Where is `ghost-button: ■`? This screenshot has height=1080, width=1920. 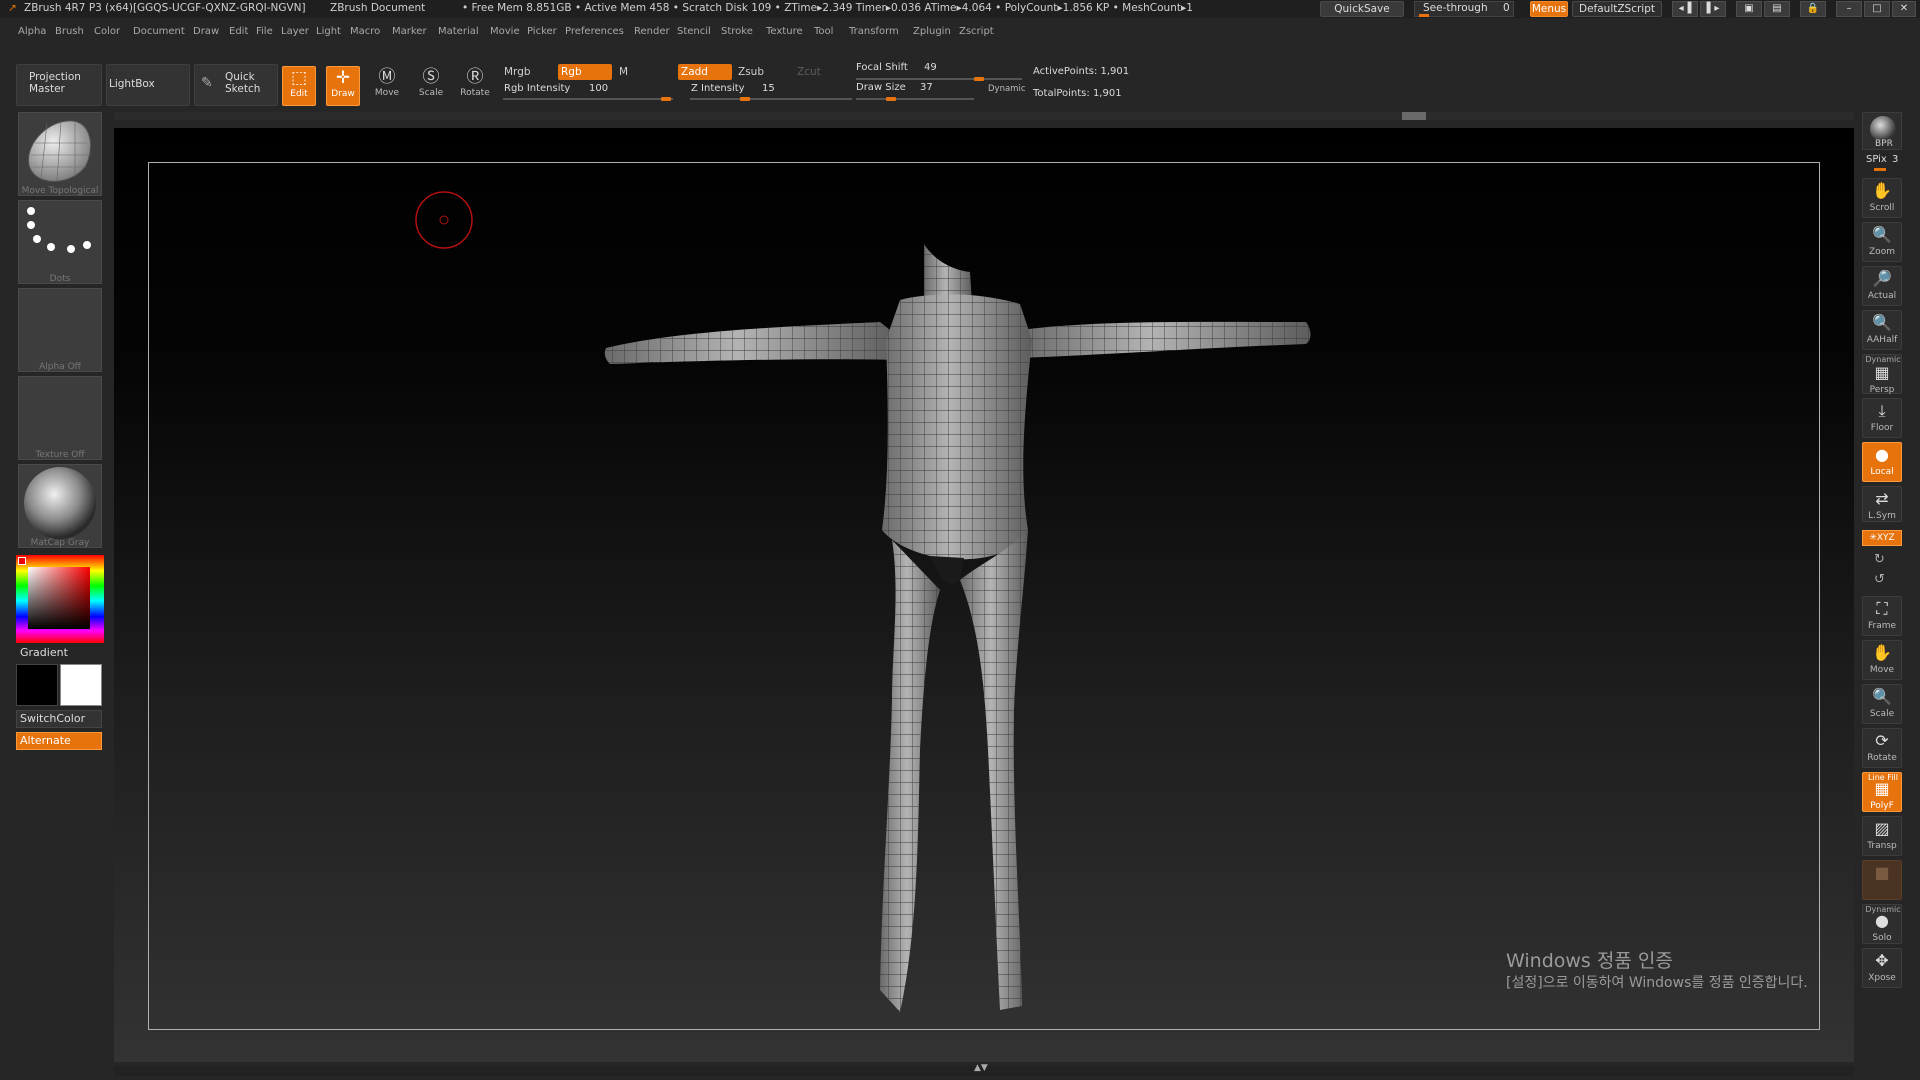
ghost-button: ■ is located at coordinates (1882, 880).